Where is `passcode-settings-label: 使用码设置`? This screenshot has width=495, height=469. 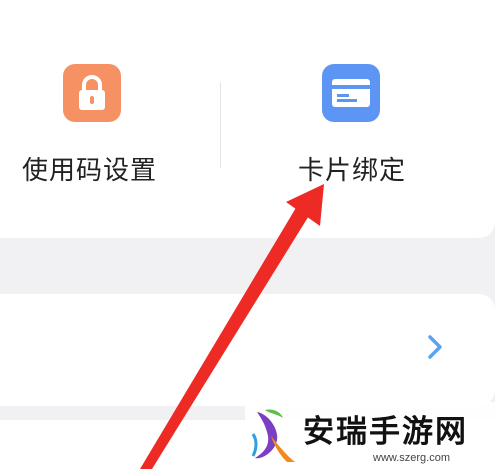 passcode-settings-label: 使用码设置 is located at coordinates (90, 171).